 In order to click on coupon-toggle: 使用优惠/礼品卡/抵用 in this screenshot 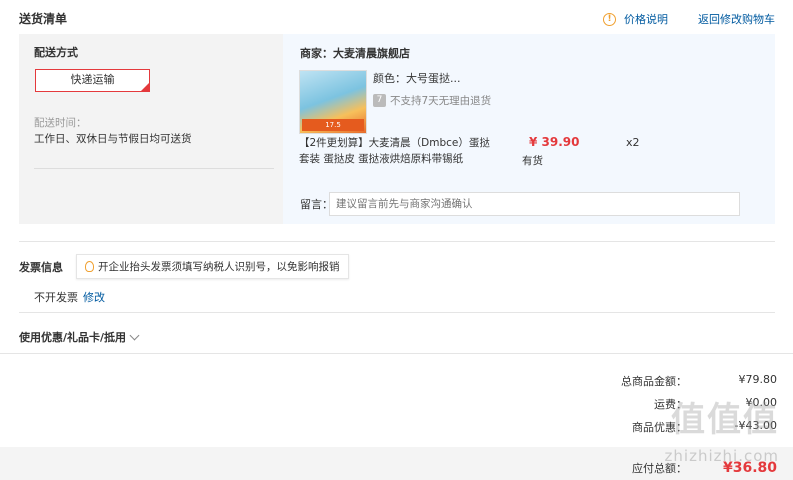, I will do `click(79, 337)`.